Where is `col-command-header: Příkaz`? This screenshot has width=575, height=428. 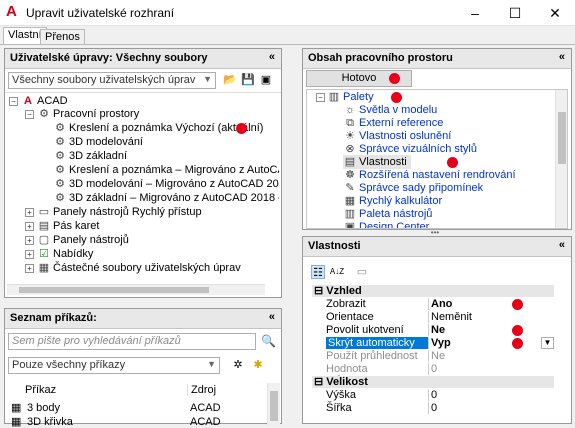 col-command-header: Příkaz is located at coordinates (40, 390).